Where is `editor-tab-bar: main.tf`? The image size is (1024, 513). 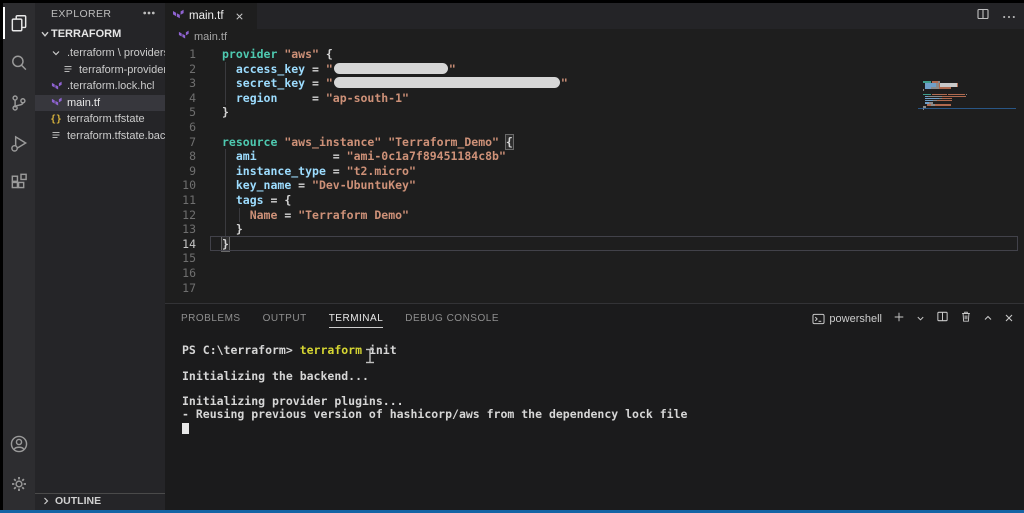
editor-tab-bar: main.tf is located at coordinates (594, 16).